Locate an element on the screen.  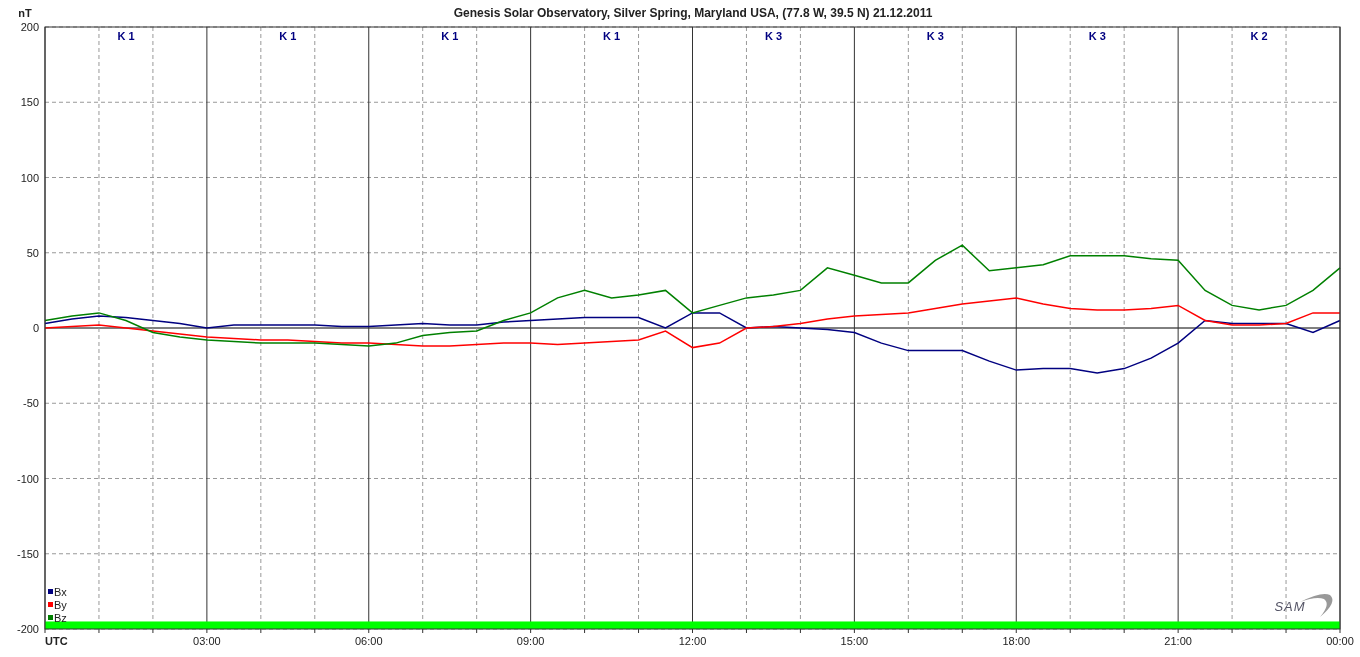
y-tick-label: -150 is located at coordinates (27, 553).